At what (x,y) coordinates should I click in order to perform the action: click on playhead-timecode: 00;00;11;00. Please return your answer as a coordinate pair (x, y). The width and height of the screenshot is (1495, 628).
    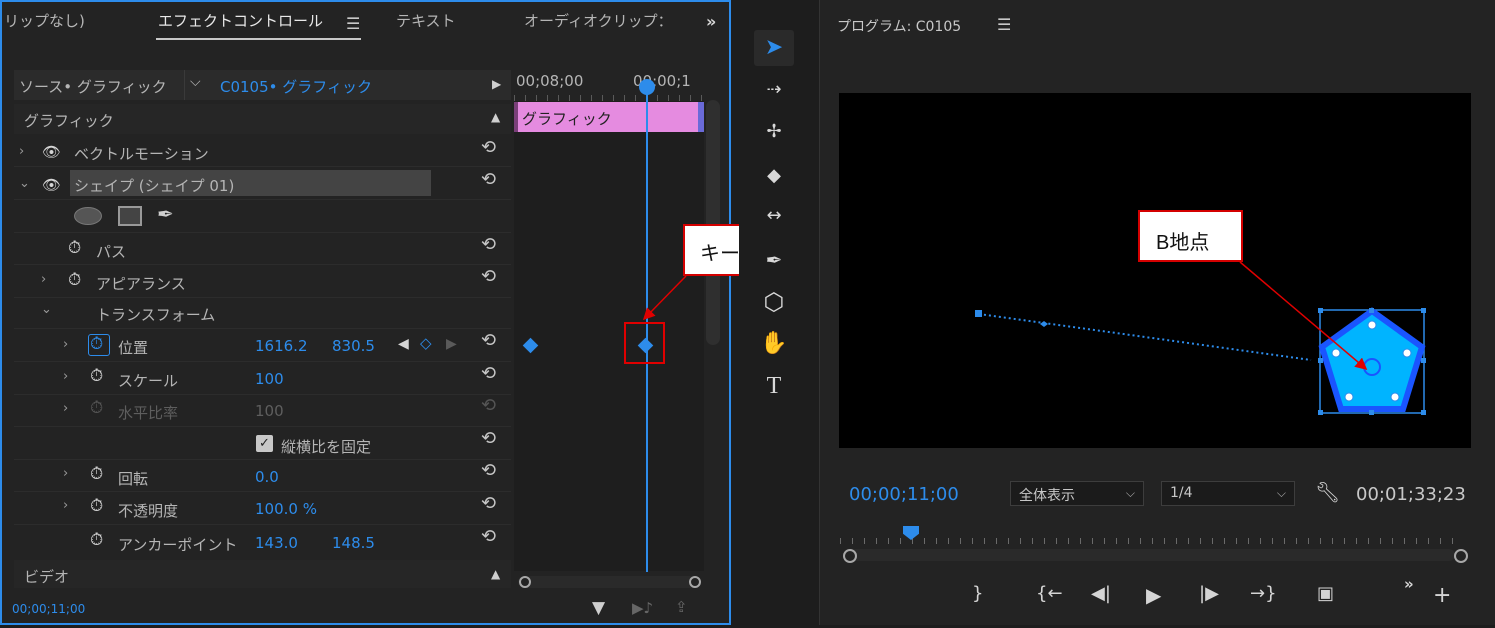
    Looking at the image, I should click on (904, 494).